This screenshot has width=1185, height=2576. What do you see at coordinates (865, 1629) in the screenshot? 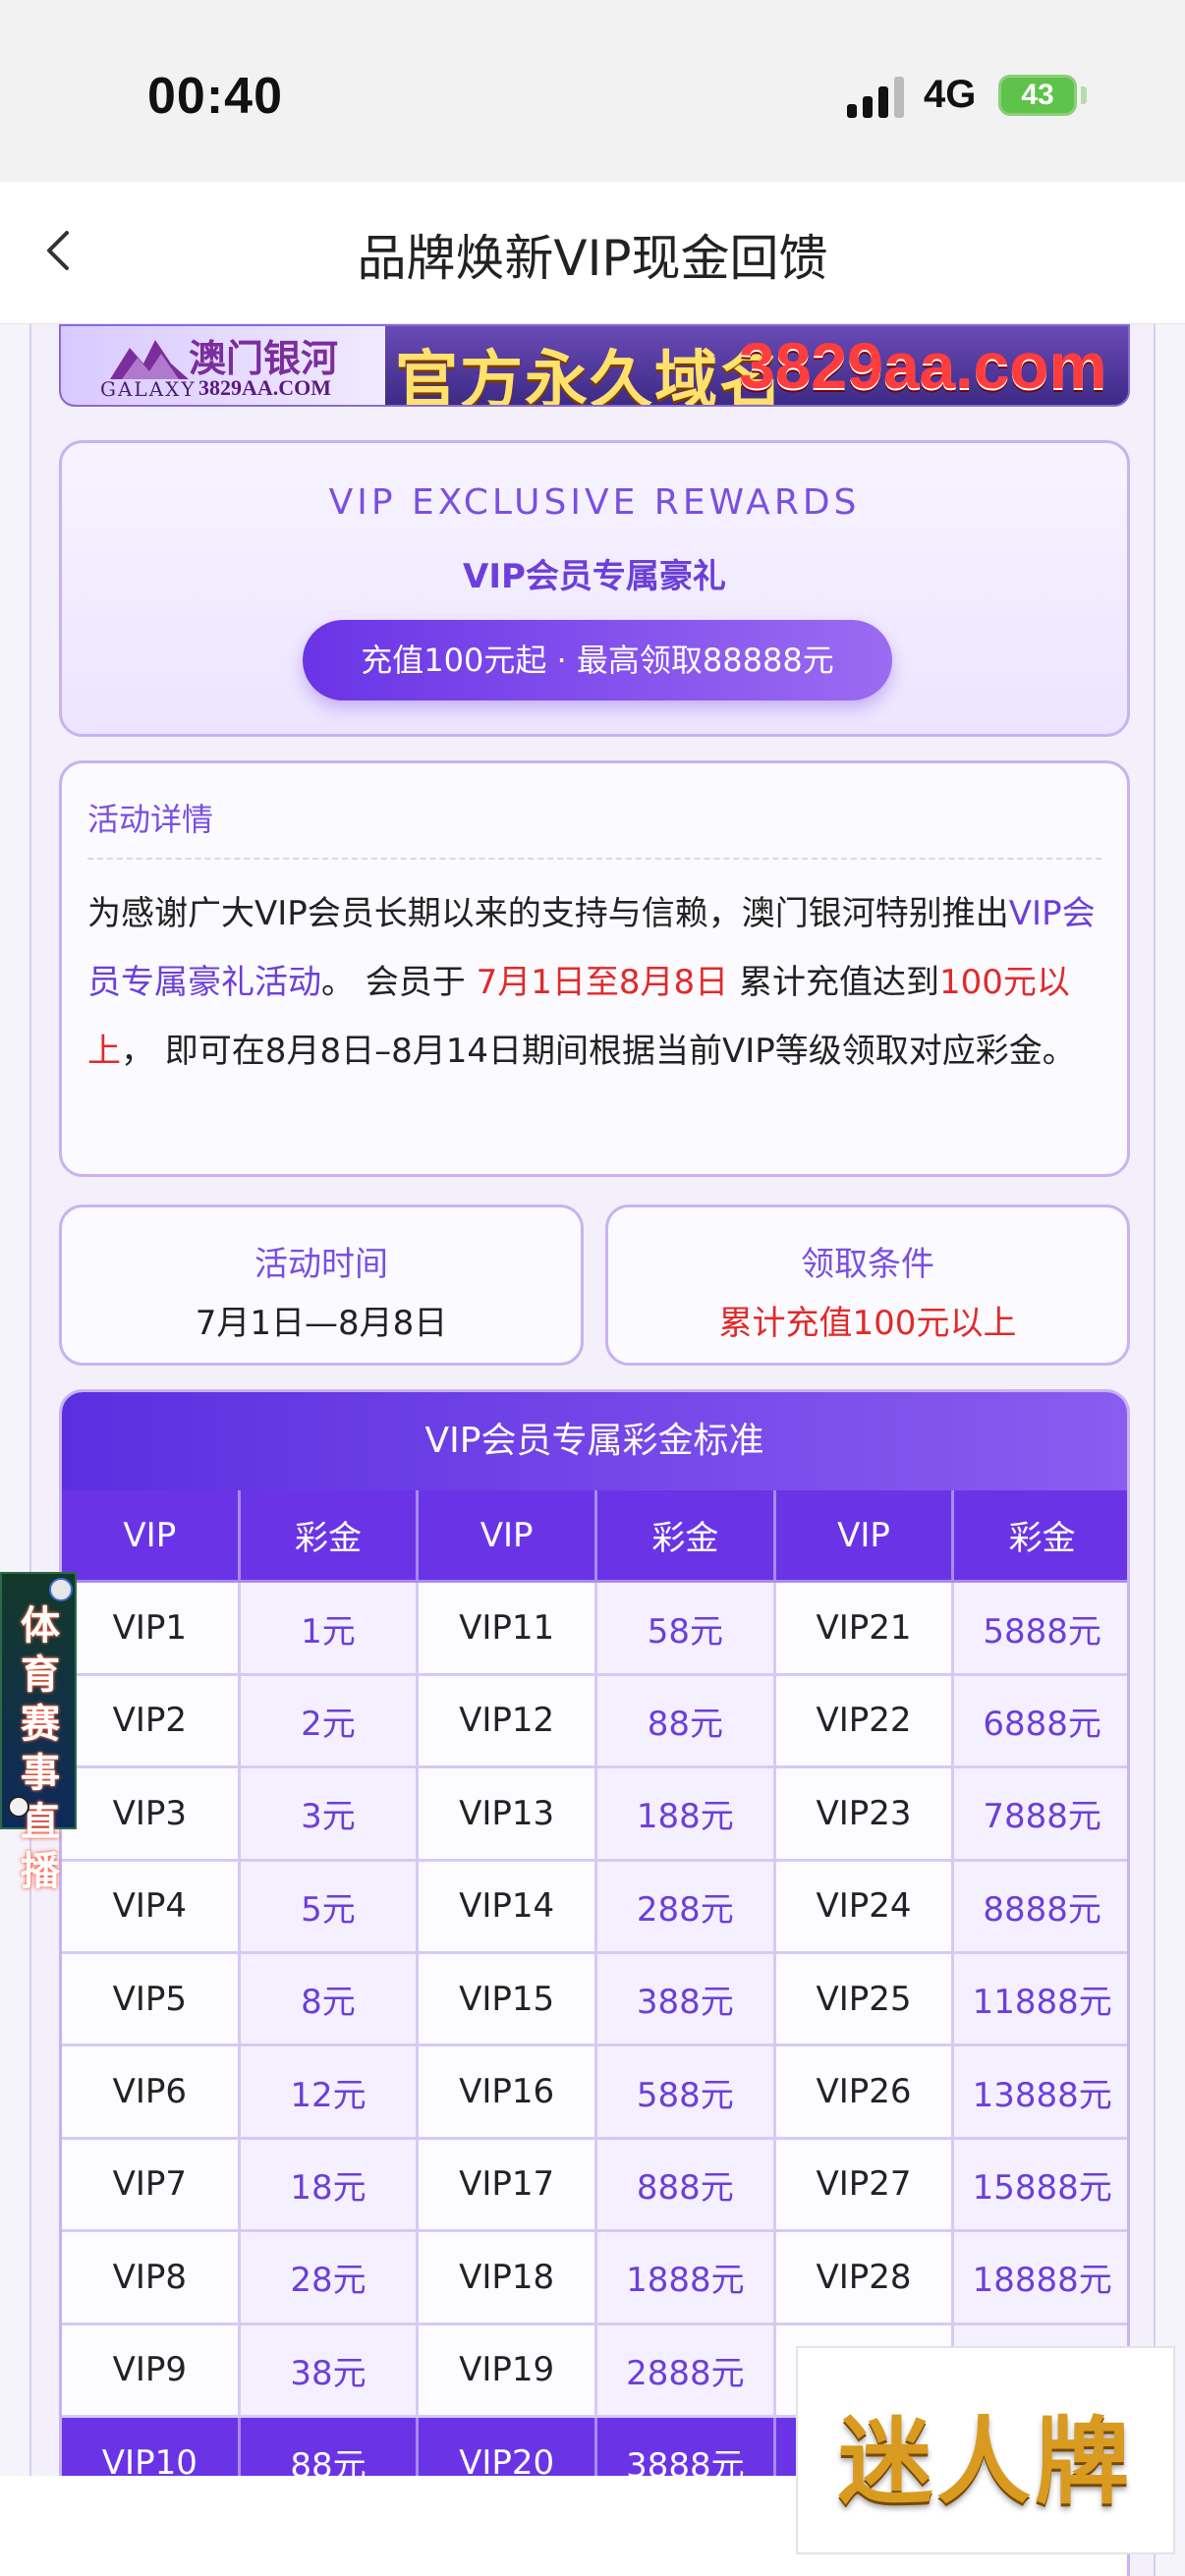
I see `vip-level-cell: VIP21` at bounding box center [865, 1629].